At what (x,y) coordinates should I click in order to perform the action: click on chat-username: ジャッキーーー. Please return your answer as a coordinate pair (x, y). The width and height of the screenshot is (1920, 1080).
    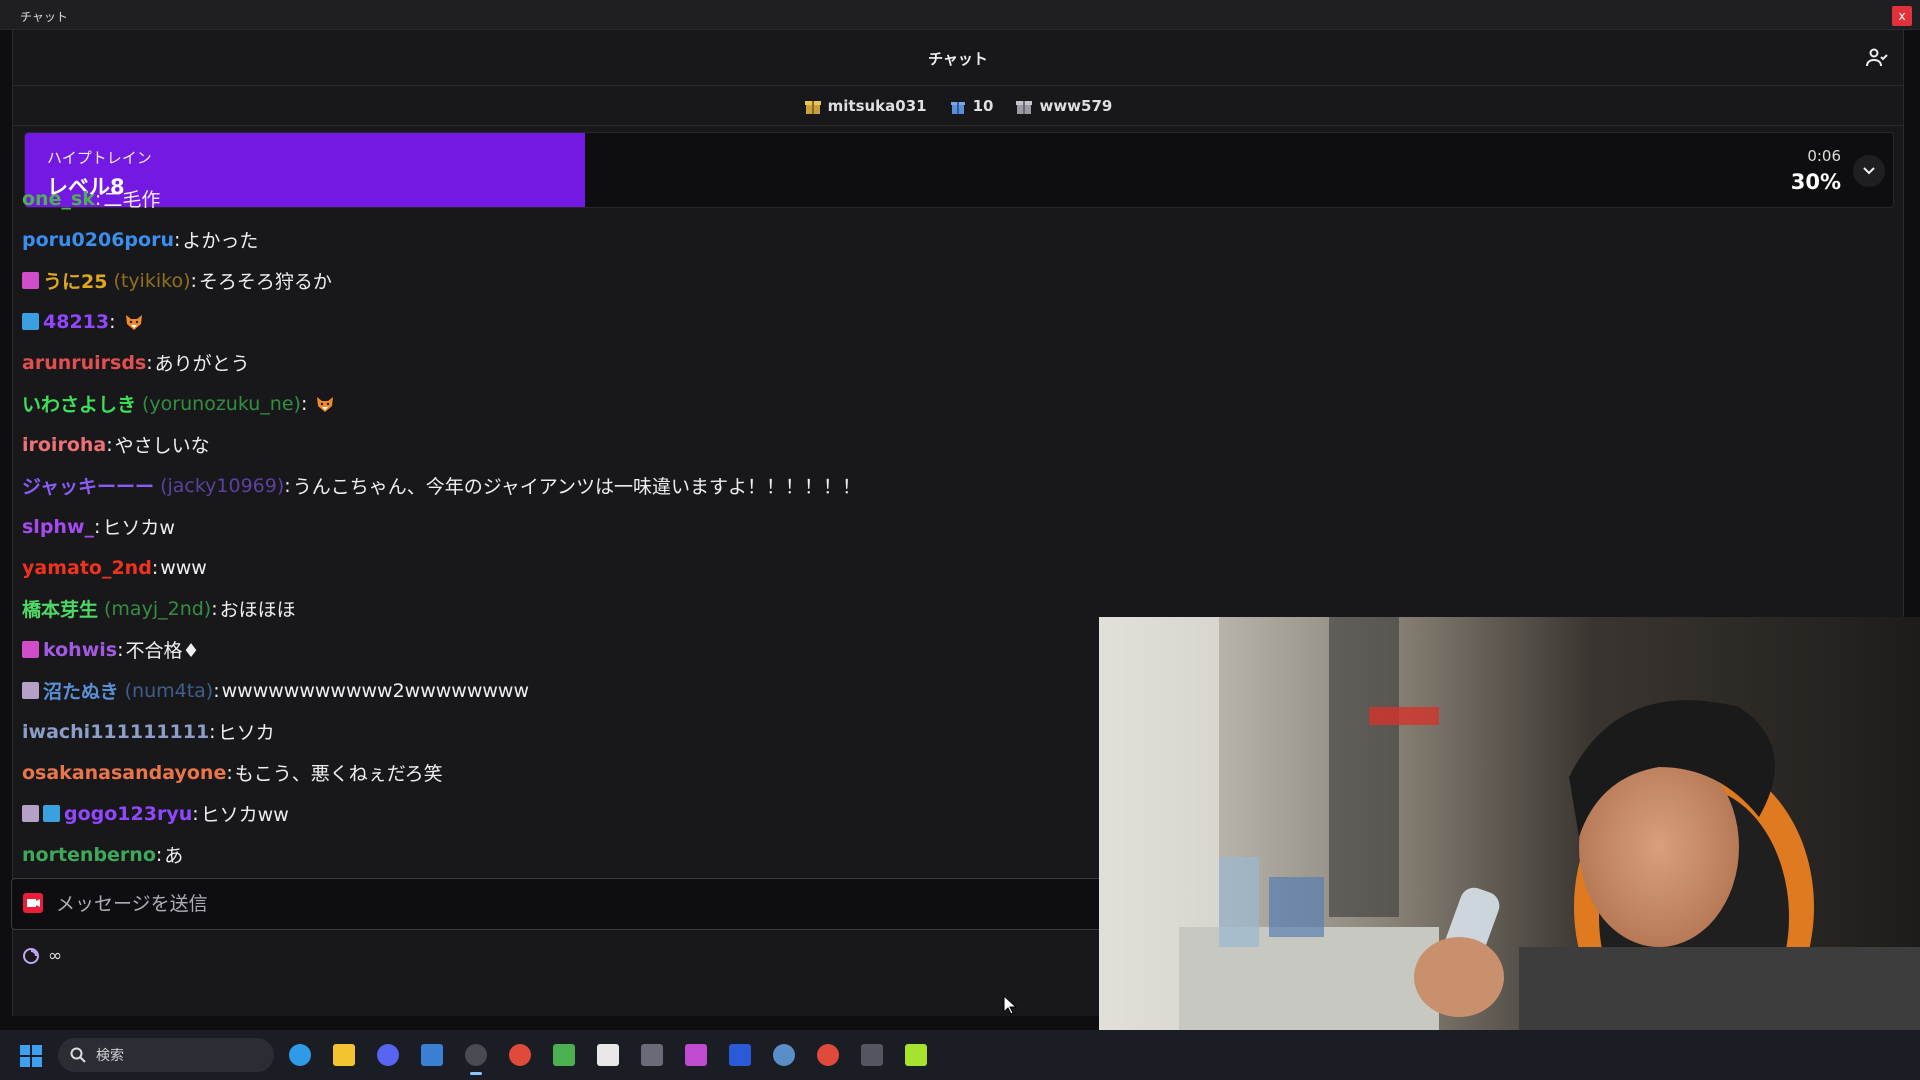
    Looking at the image, I should click on (88, 485).